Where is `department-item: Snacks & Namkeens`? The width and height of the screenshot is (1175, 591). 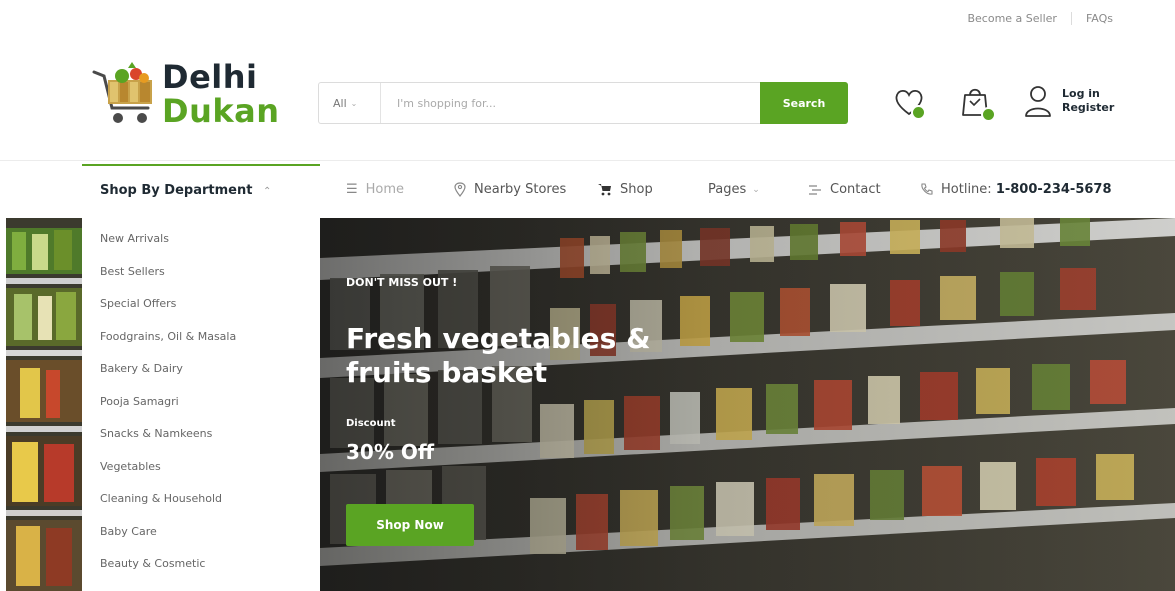
department-item: Snacks & Namkeens is located at coordinates (201, 443).